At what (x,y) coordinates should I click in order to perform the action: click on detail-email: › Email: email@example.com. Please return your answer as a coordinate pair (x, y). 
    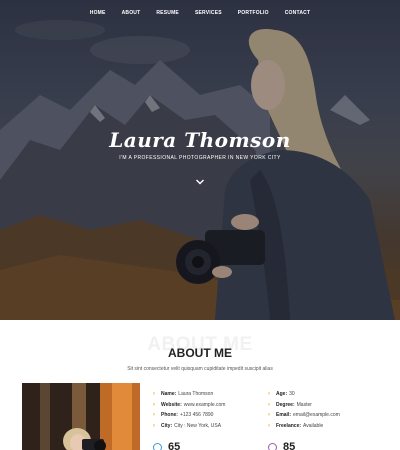
    Looking at the image, I should click on (304, 415).